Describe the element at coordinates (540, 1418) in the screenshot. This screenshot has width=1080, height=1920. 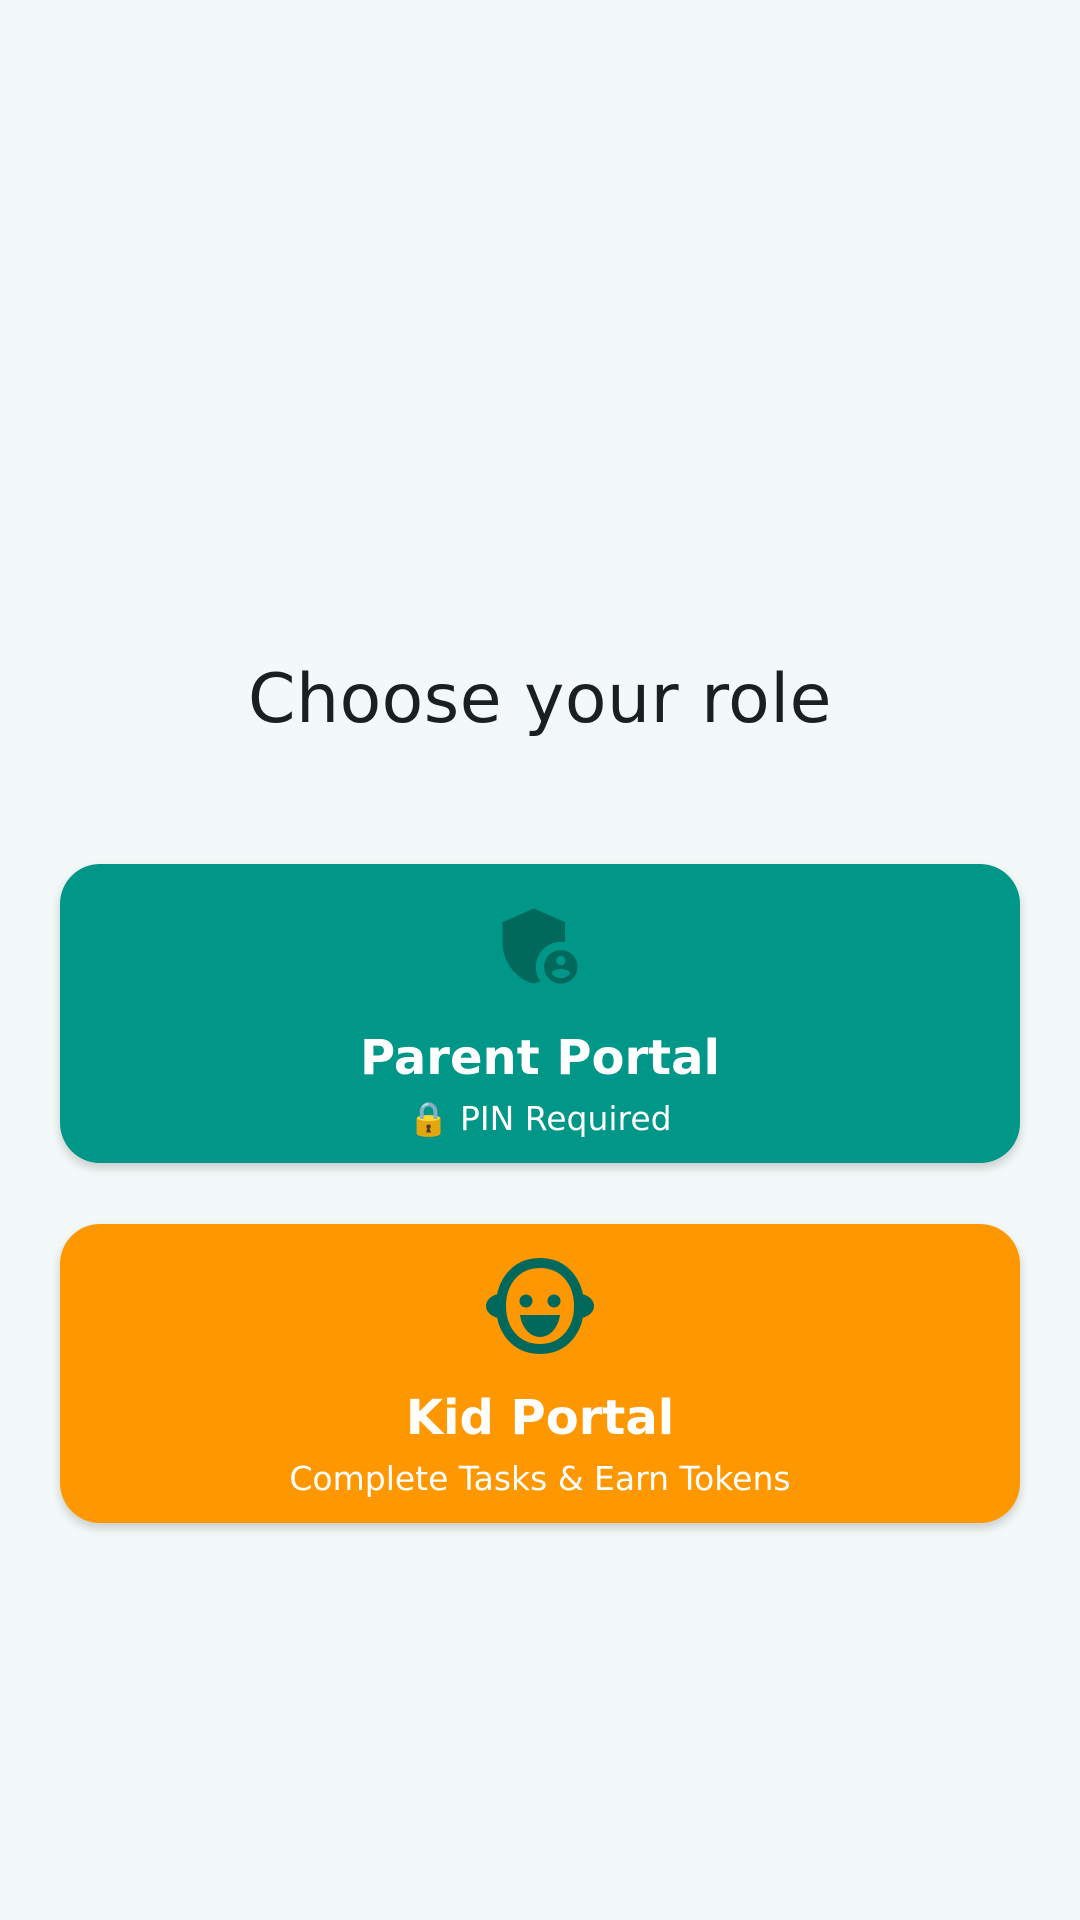
I see `kid-portal-title: Kid Portal` at that location.